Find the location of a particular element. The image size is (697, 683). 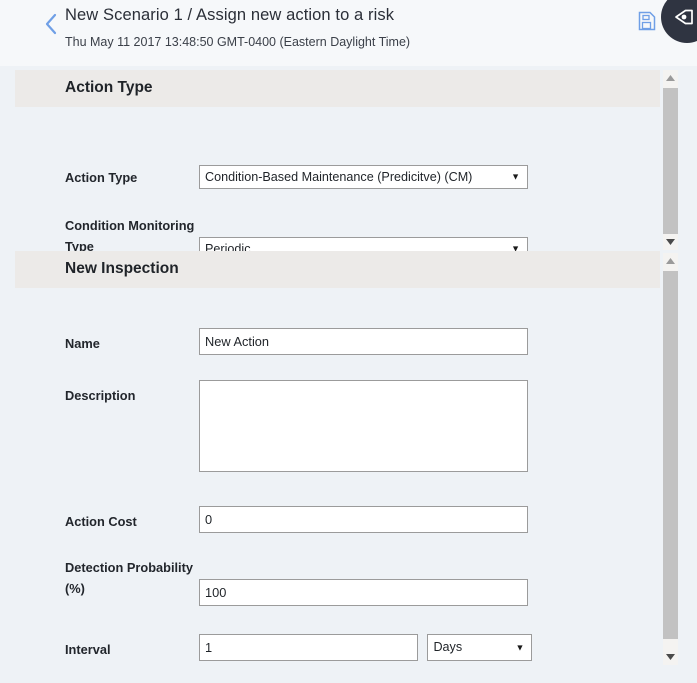

control-detection-probability is located at coordinates (363, 592).